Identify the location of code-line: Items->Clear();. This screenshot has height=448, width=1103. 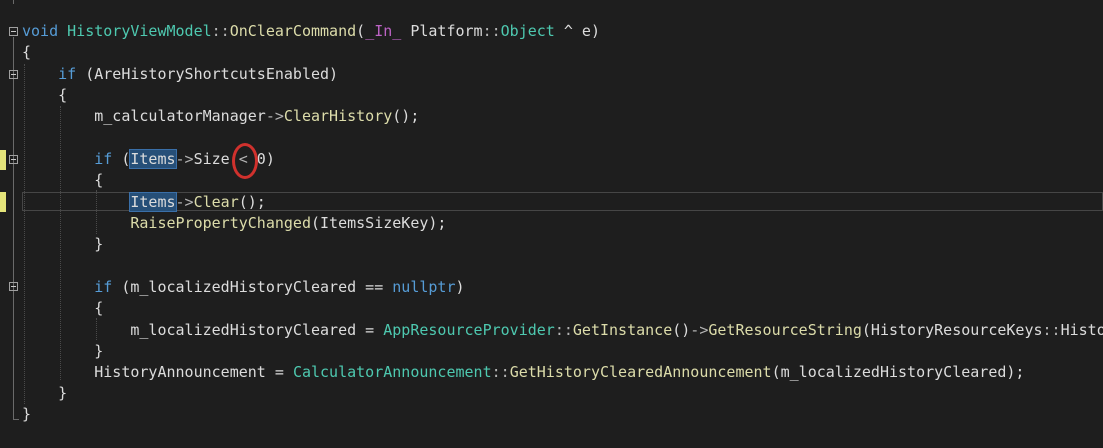
(144, 202).